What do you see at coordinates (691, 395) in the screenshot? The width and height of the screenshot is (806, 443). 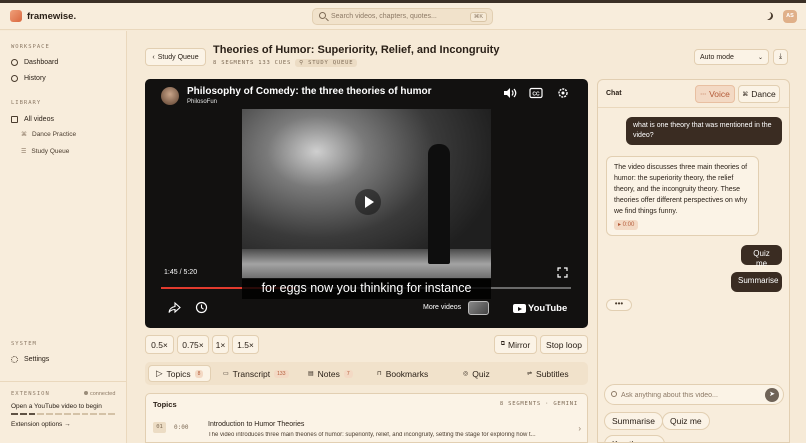 I see `chat-input` at bounding box center [691, 395].